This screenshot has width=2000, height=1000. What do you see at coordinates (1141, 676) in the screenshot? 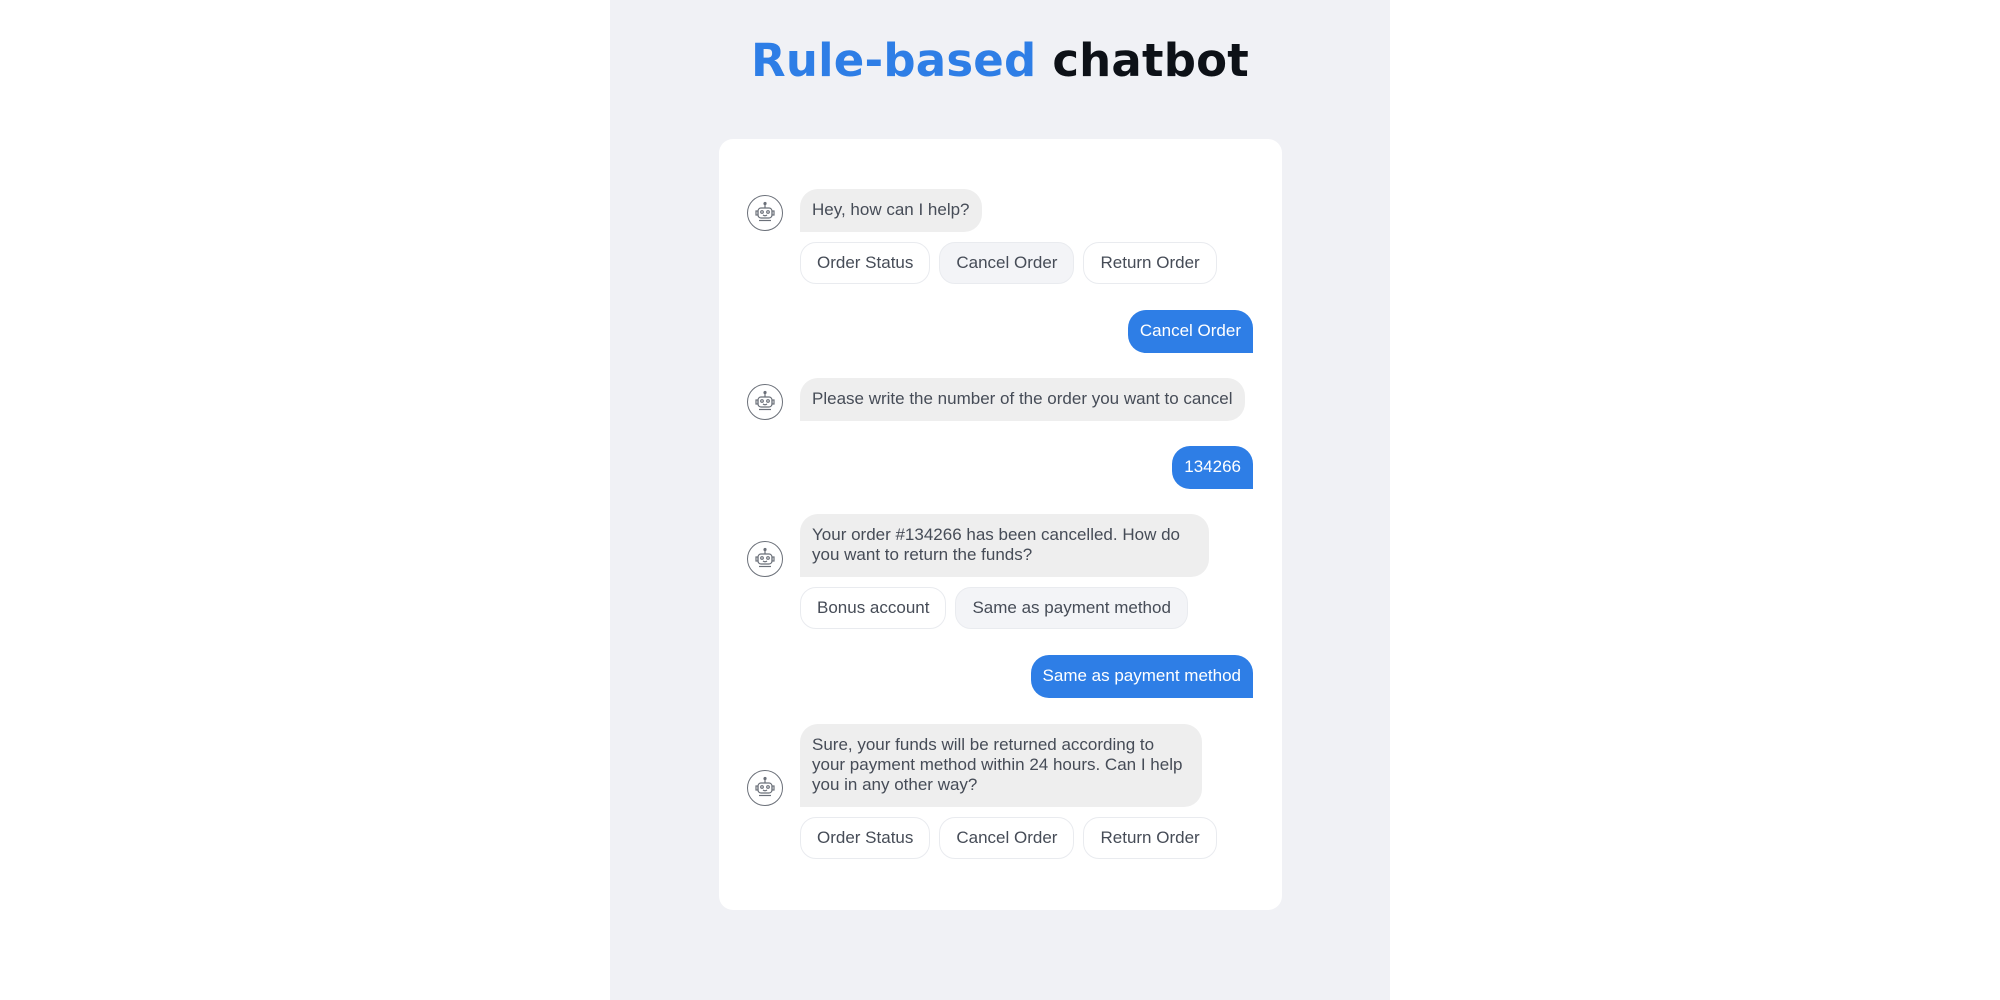
I see `user-message: Same as payment method` at bounding box center [1141, 676].